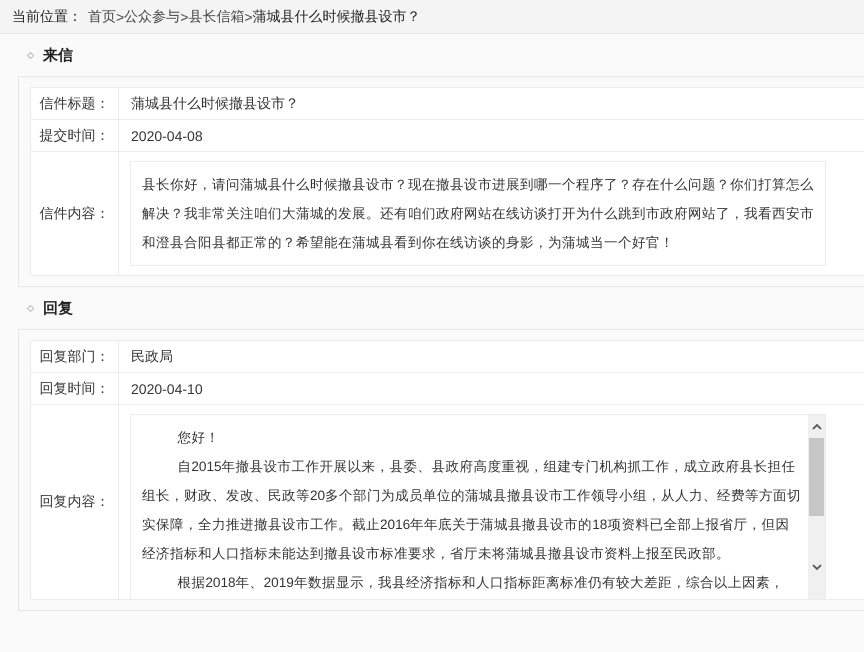  What do you see at coordinates (817, 567) in the screenshot?
I see `chevron-down-icon` at bounding box center [817, 567].